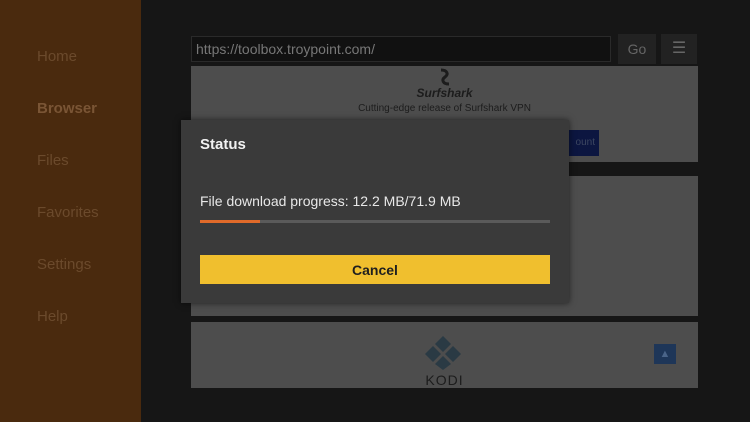 The height and width of the screenshot is (422, 750). Describe the element at coordinates (445, 77) in the screenshot. I see `surfshark-logo-icon` at that location.